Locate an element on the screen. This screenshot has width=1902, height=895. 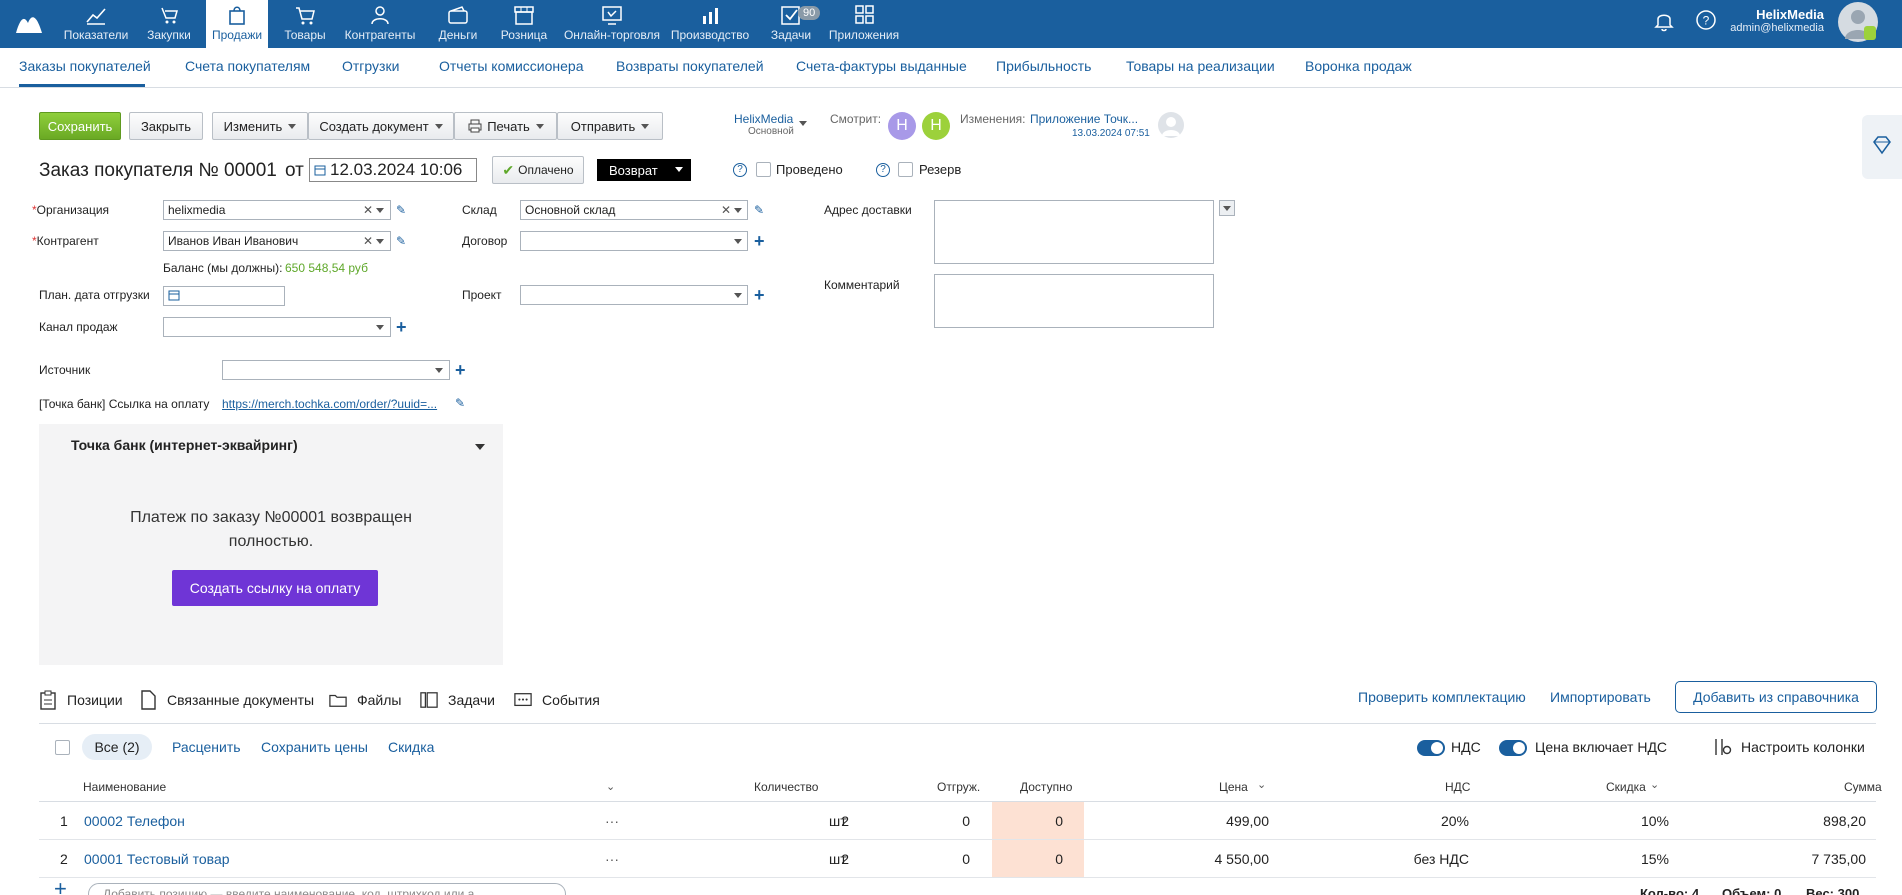
project-select is located at coordinates (634, 295).